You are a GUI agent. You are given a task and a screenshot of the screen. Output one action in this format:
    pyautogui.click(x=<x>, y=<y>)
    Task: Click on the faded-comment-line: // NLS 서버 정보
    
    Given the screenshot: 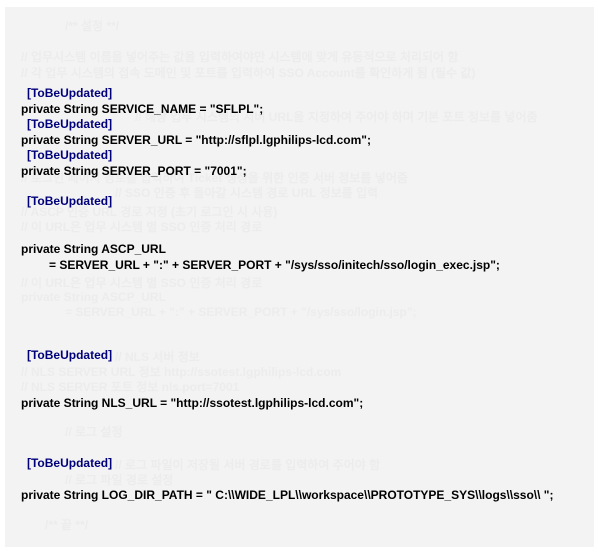 What is the action you would take?
    pyautogui.click(x=157, y=357)
    